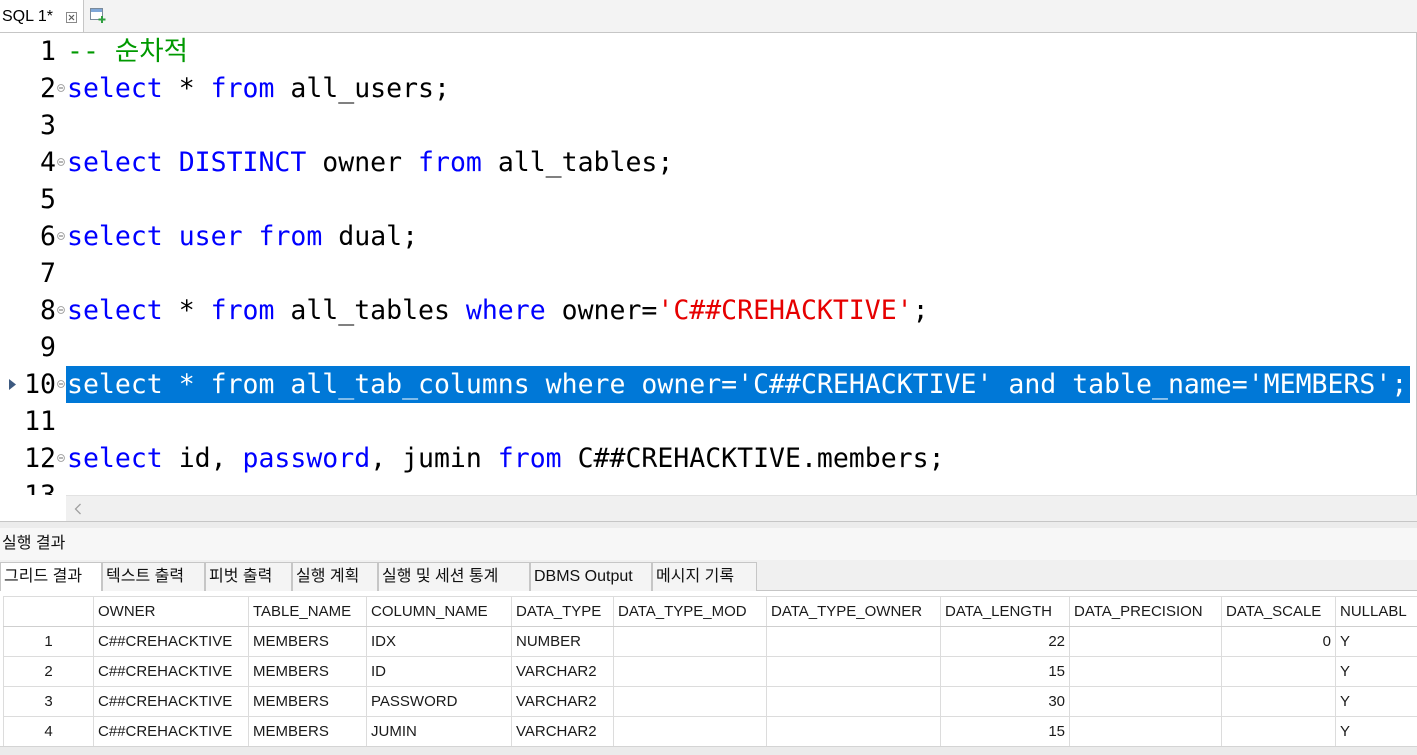 The height and width of the screenshot is (755, 1417). Describe the element at coordinates (578, 162) in the screenshot. I see `code-token: all_tables;` at that location.